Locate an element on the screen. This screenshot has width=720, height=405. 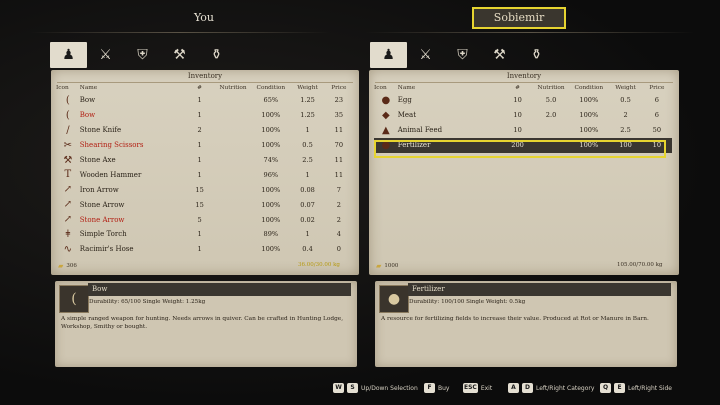
icon-cell: ( is located at coordinates (68, 100).